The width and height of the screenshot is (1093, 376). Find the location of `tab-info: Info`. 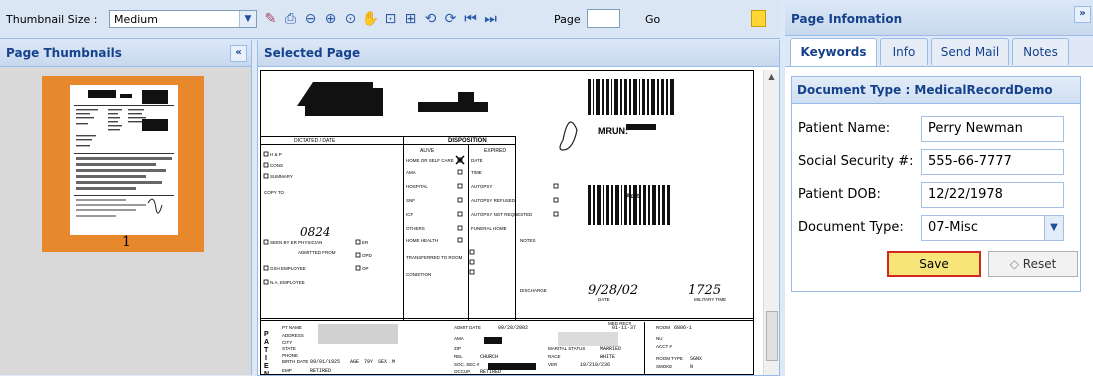

tab-info: Info is located at coordinates (904, 51).